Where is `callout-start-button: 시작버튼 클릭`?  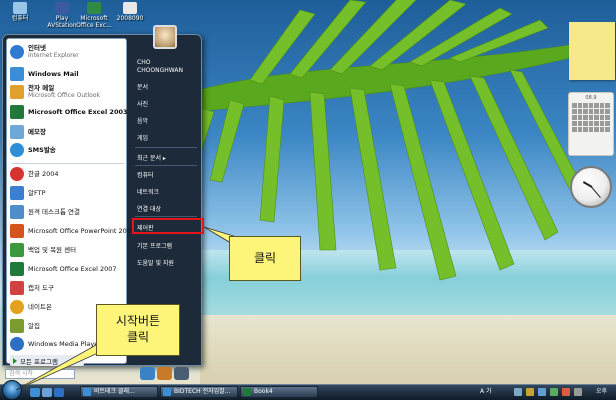 callout-start-button: 시작버튼 클릭 is located at coordinates (138, 330).